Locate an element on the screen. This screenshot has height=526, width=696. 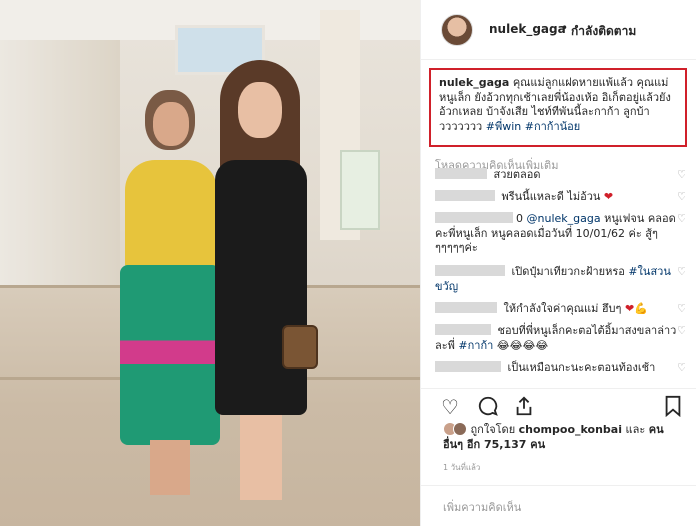
comment: เปิดปุ๋มาเทียวกะฝ้ายหรอ #ในสวนขวัญ is located at coordinates (560, 279).